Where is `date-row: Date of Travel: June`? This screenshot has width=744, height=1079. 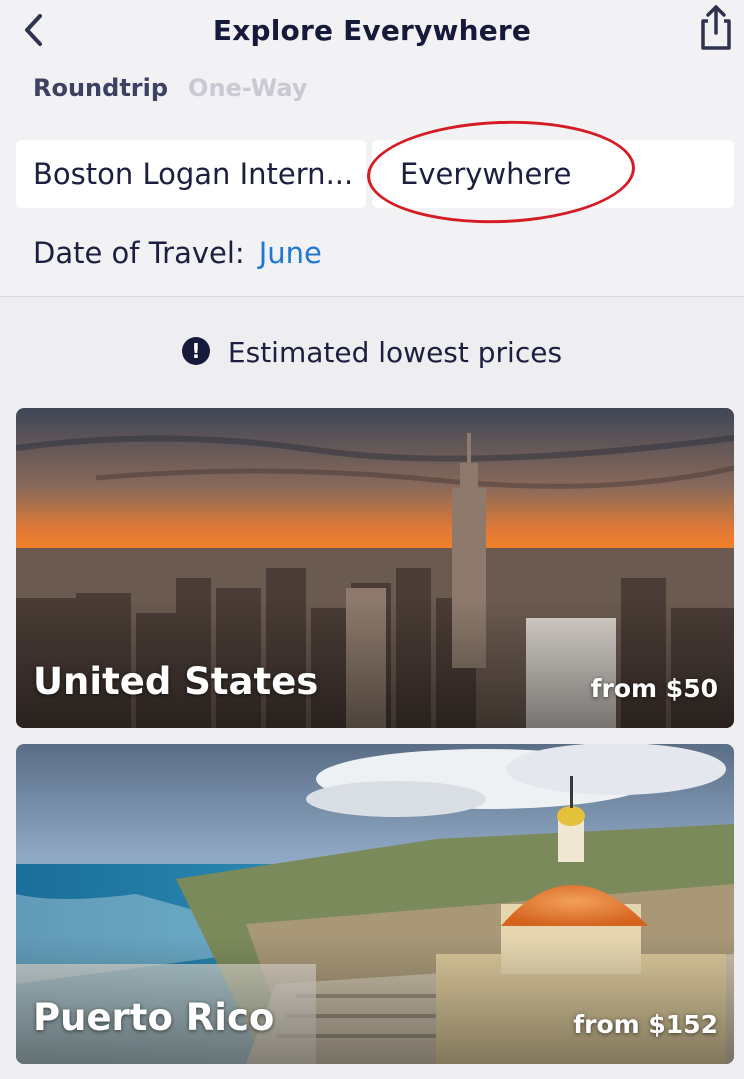 date-row: Date of Travel: June is located at coordinates (177, 253).